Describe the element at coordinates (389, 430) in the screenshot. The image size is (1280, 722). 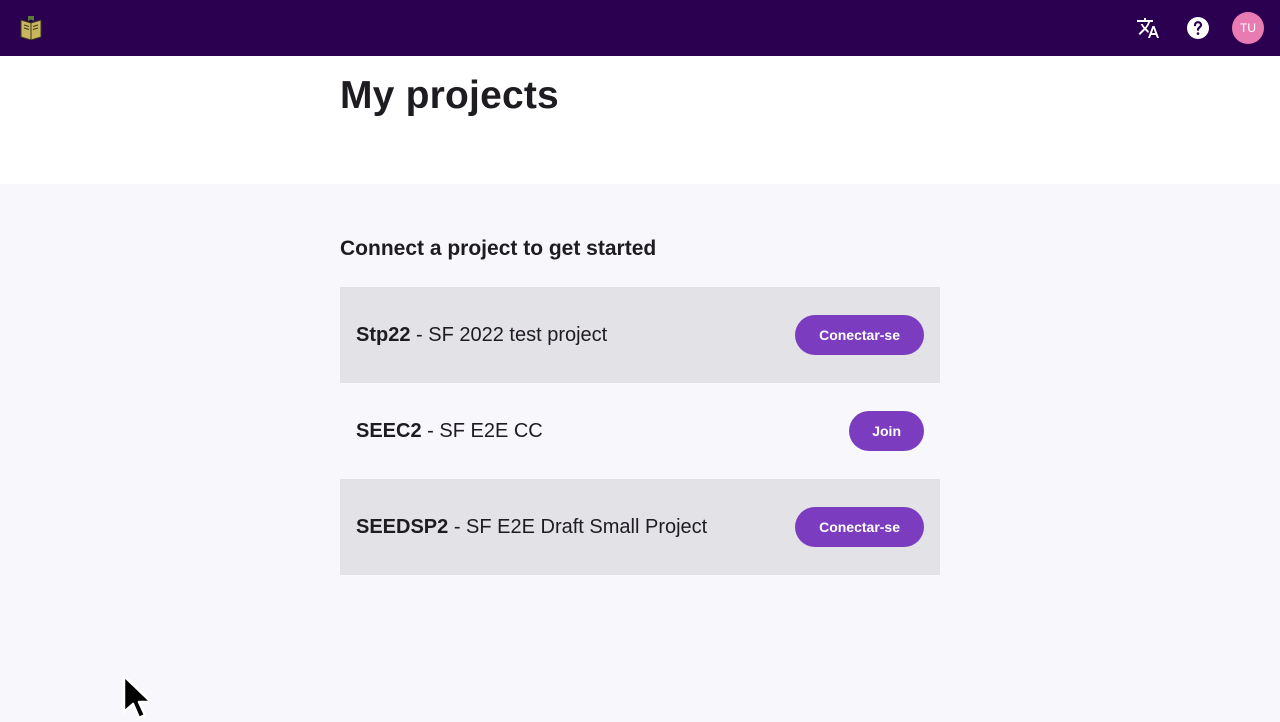
I see `project-code: SEEC2` at that location.